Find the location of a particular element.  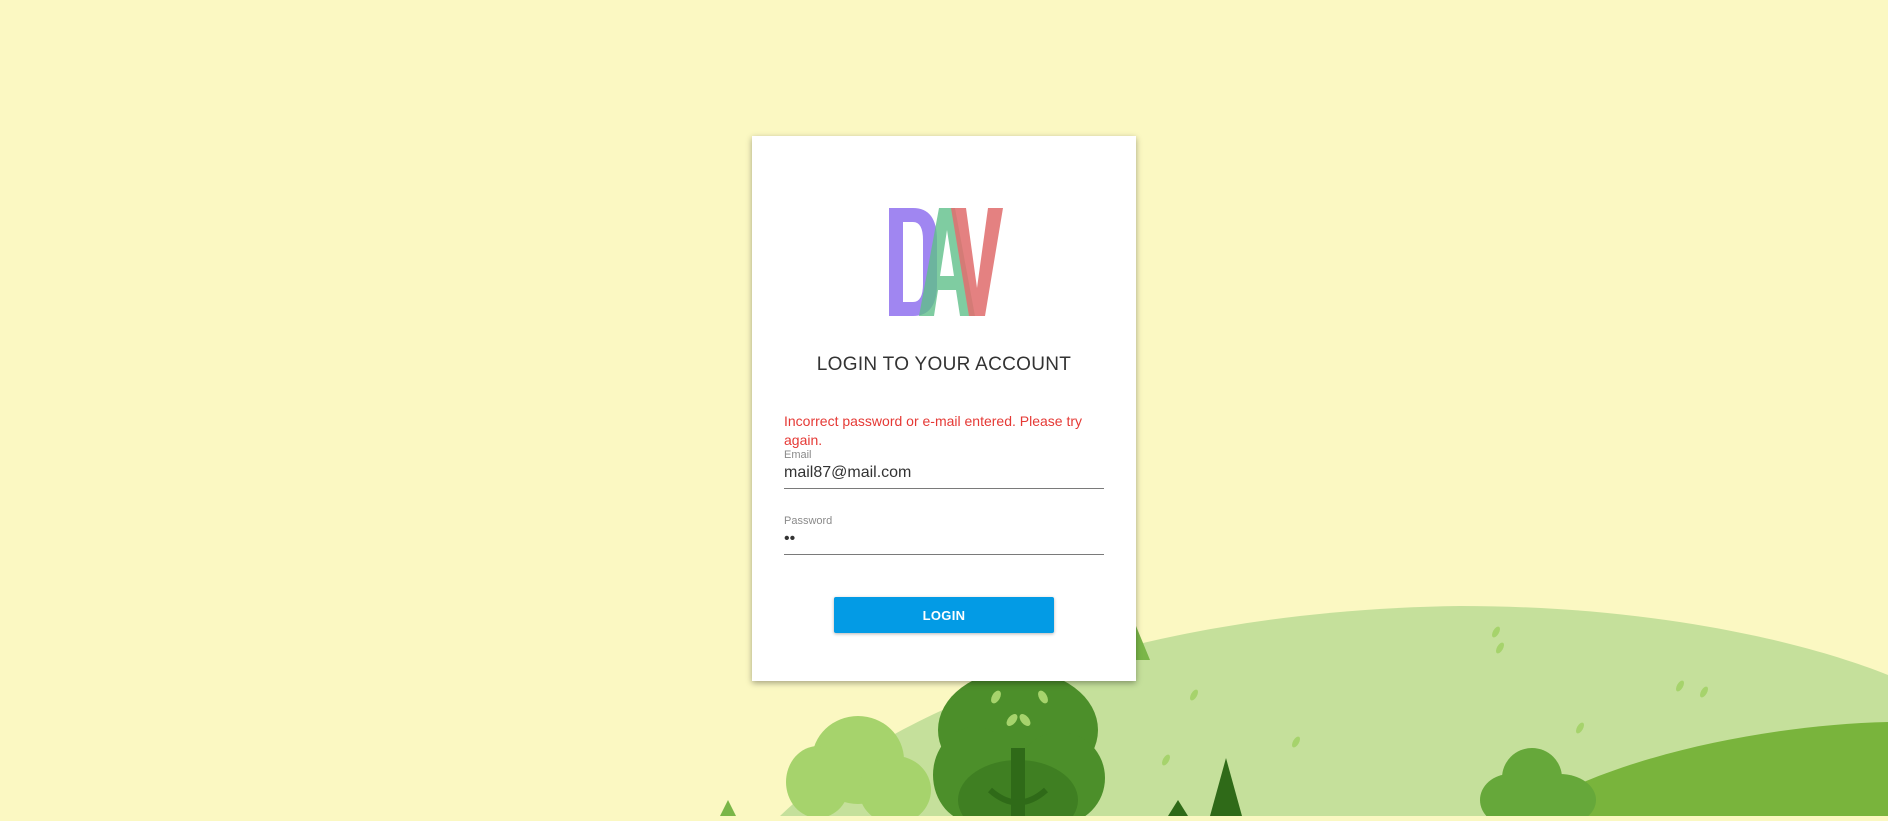

password-field is located at coordinates (944, 541).